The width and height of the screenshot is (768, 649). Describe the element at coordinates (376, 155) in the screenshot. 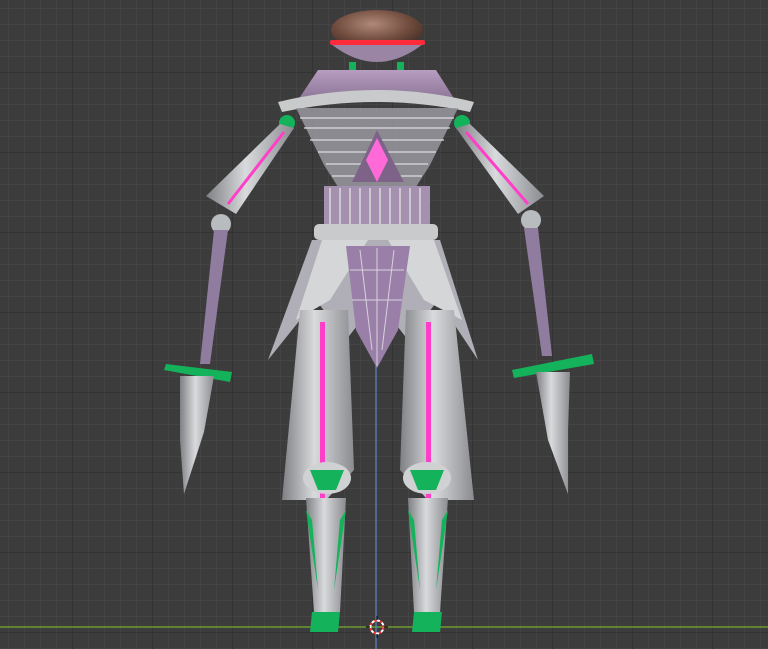

I see `torso` at that location.